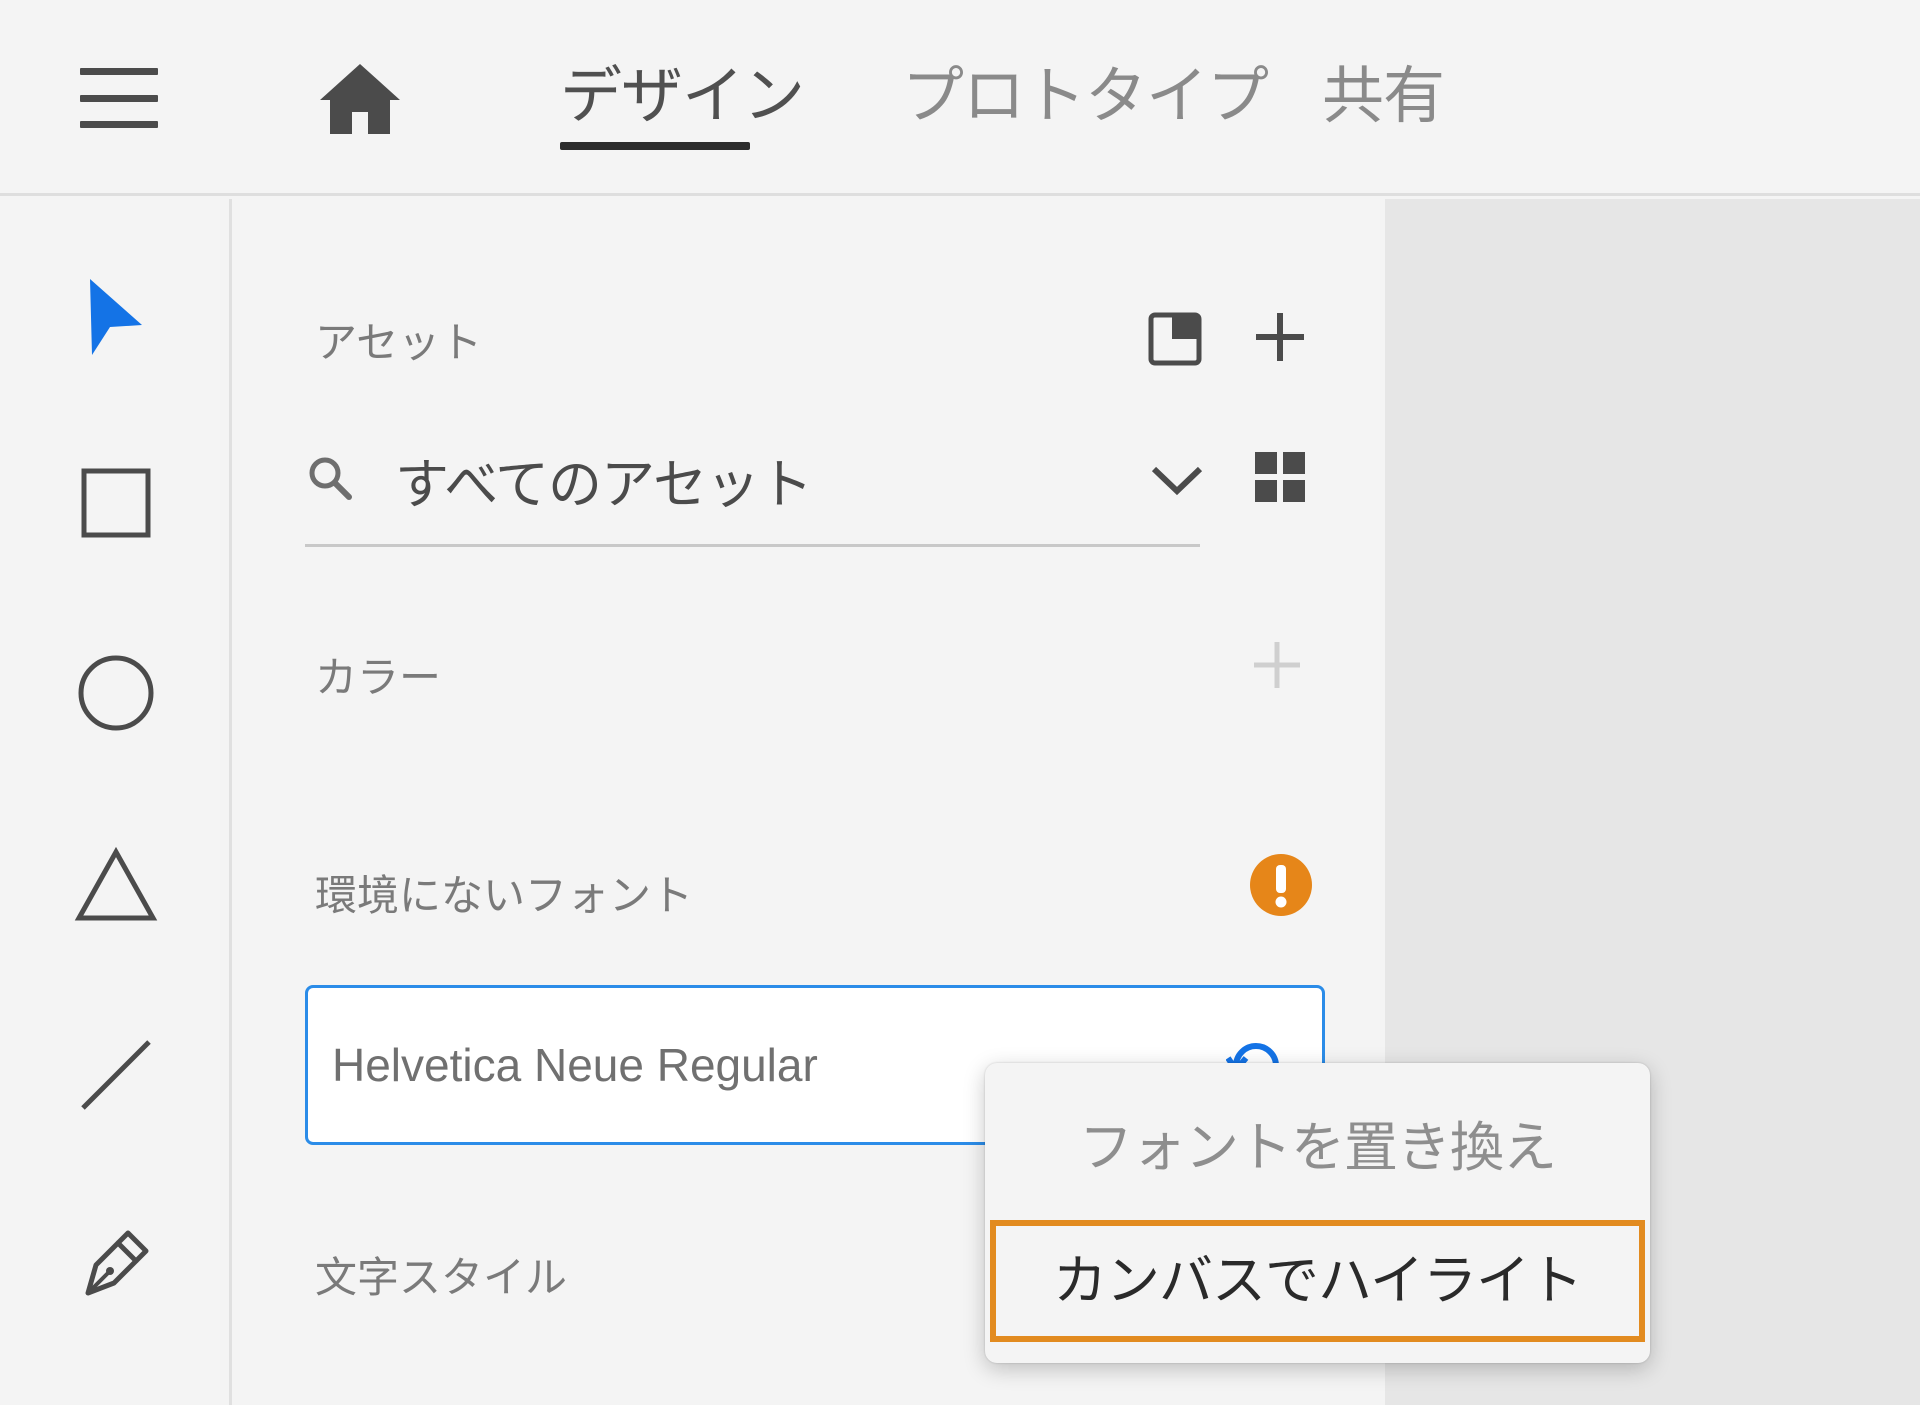  I want to click on tab-share: 共有, so click(1384, 125).